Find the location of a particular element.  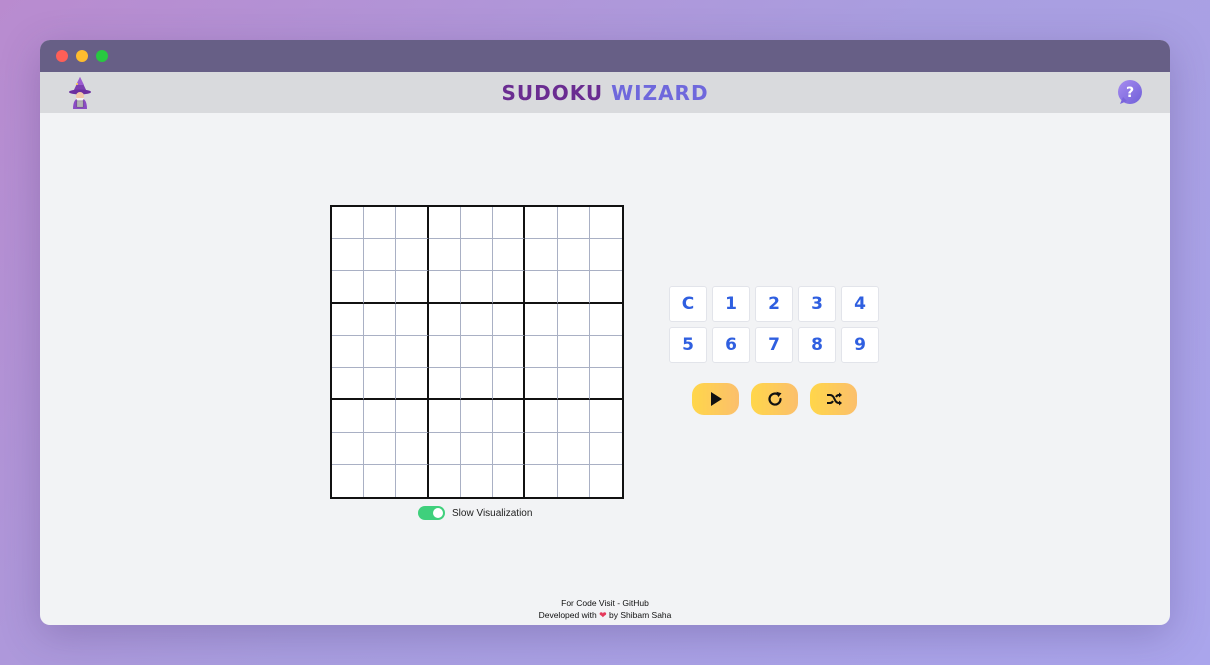

number-key-2: 2 is located at coordinates (774, 304).